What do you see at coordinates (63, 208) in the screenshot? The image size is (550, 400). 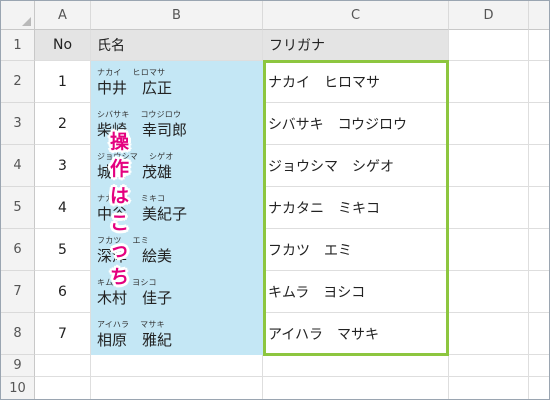 I see `no-cell: 4` at bounding box center [63, 208].